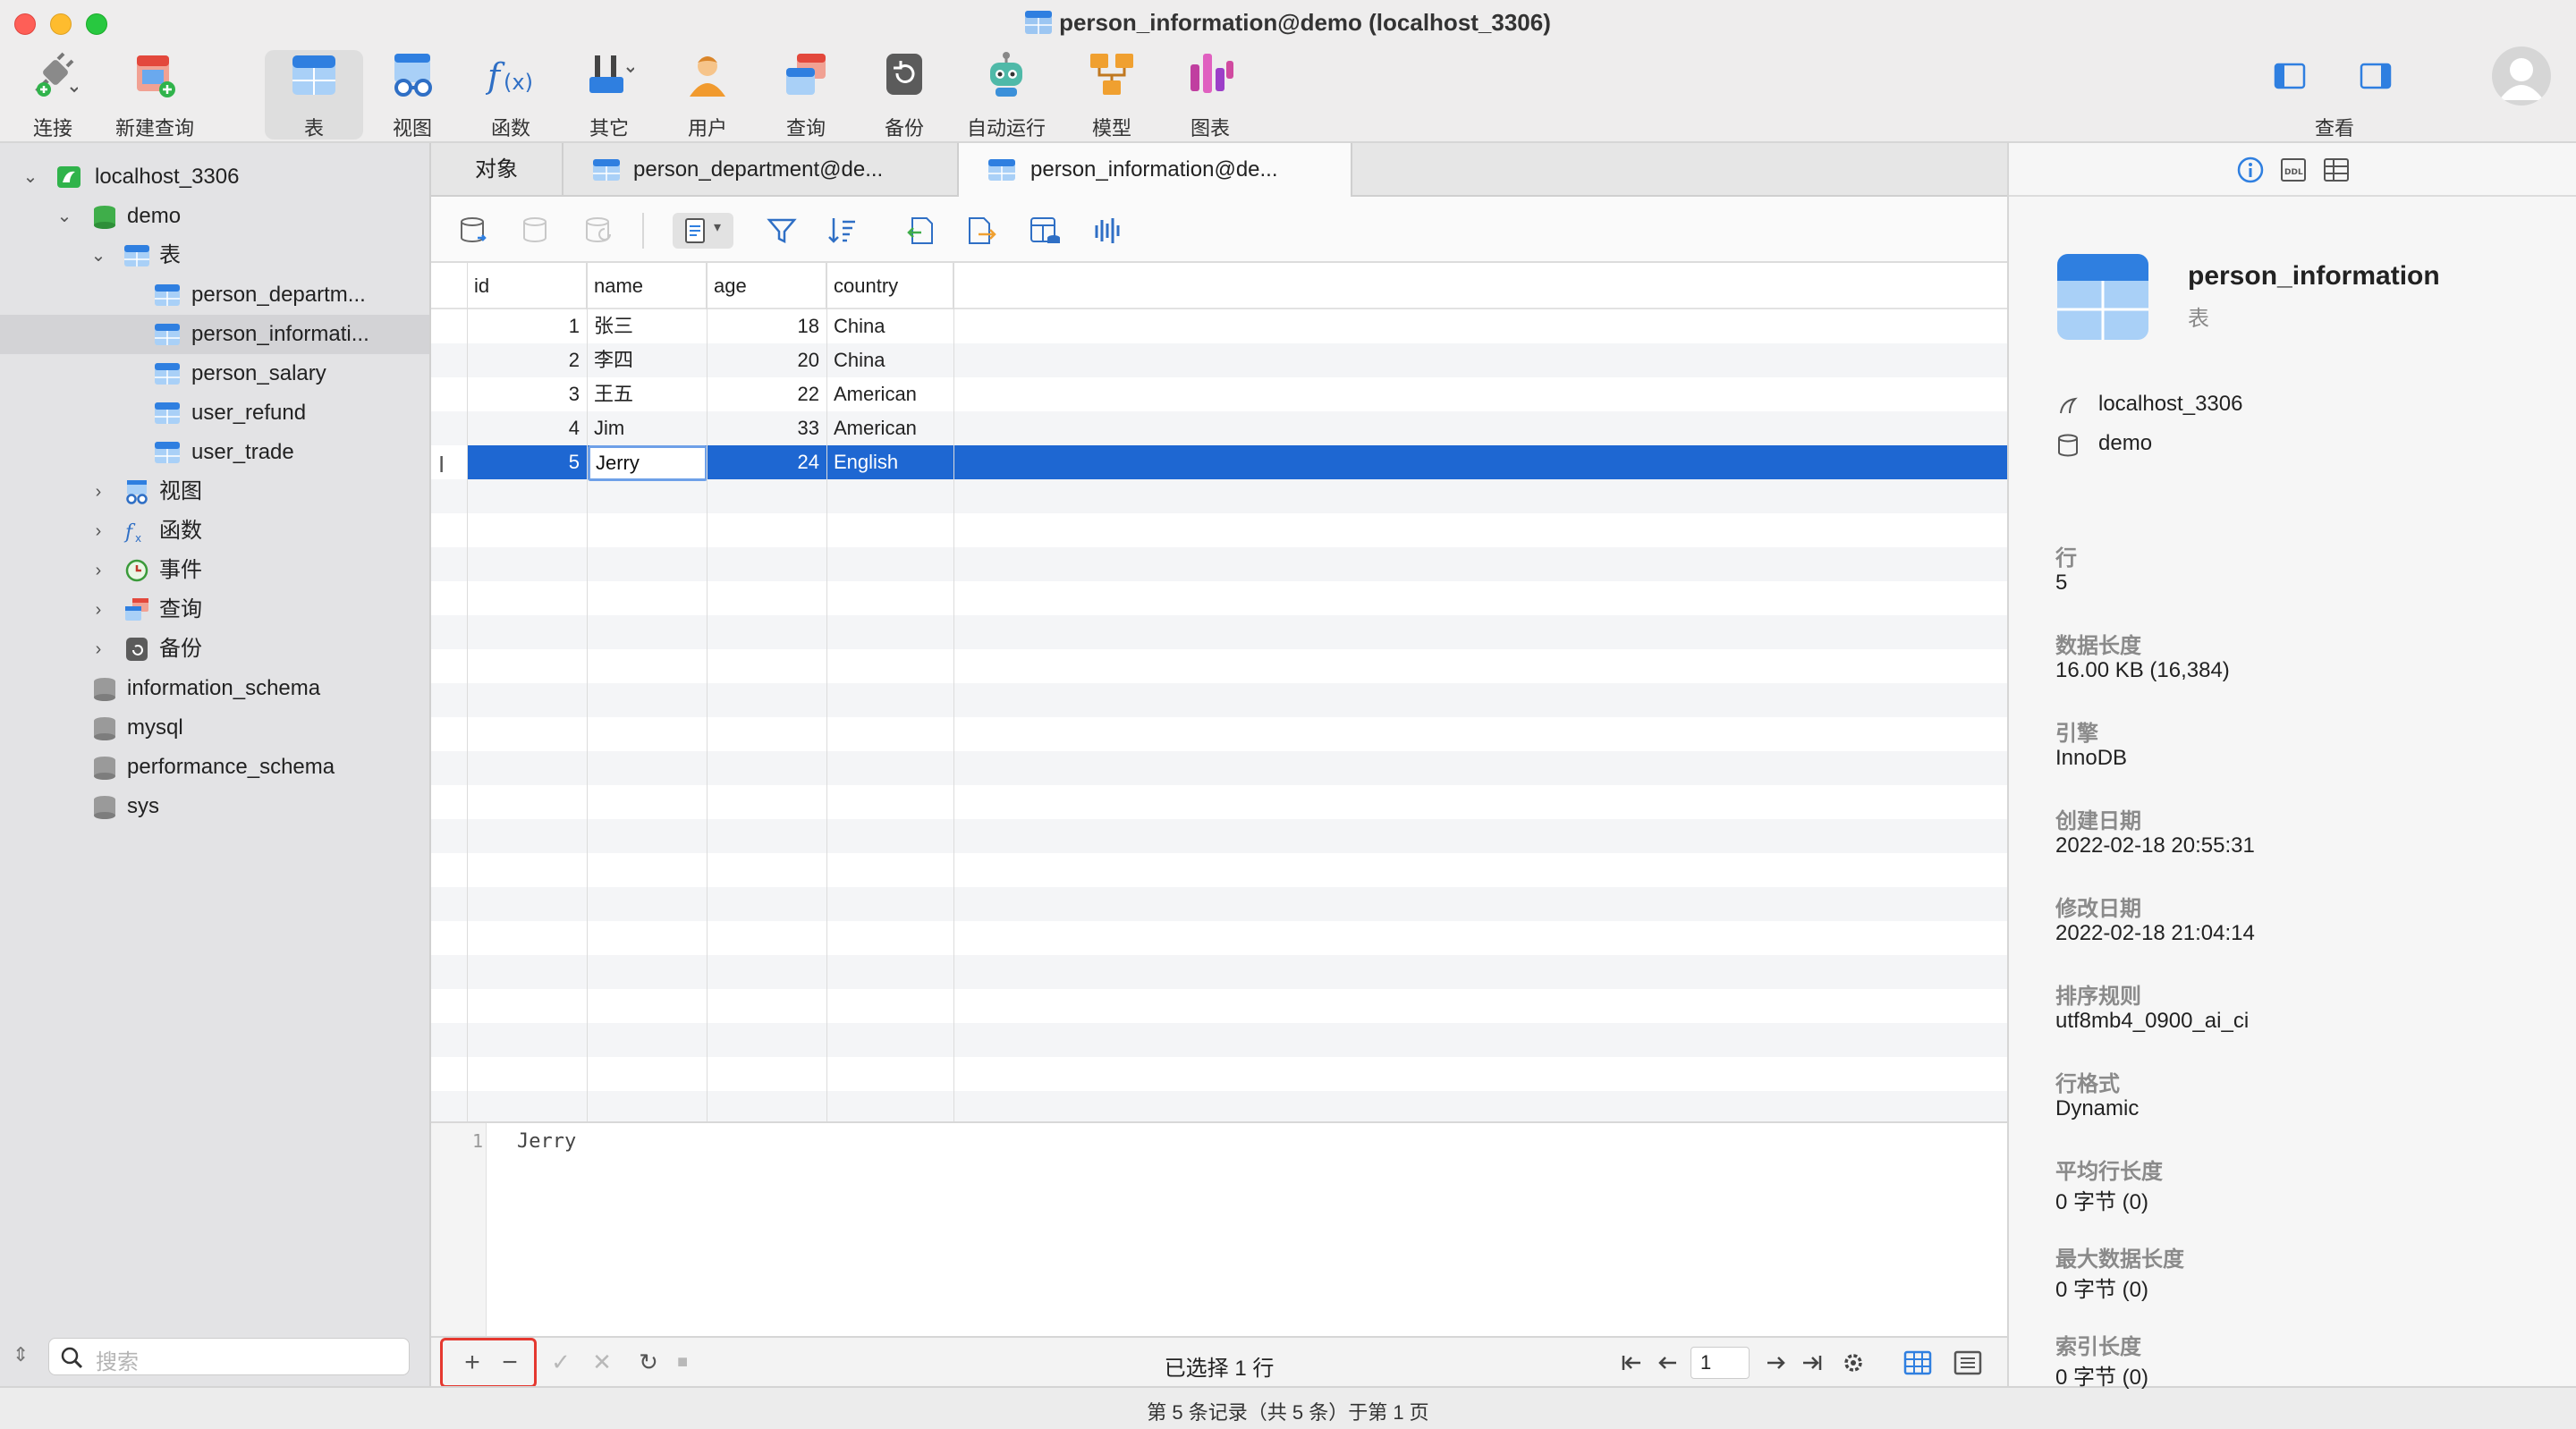 The height and width of the screenshot is (1429, 2576). Describe the element at coordinates (523, 462) in the screenshot. I see `cell-id: 5` at that location.